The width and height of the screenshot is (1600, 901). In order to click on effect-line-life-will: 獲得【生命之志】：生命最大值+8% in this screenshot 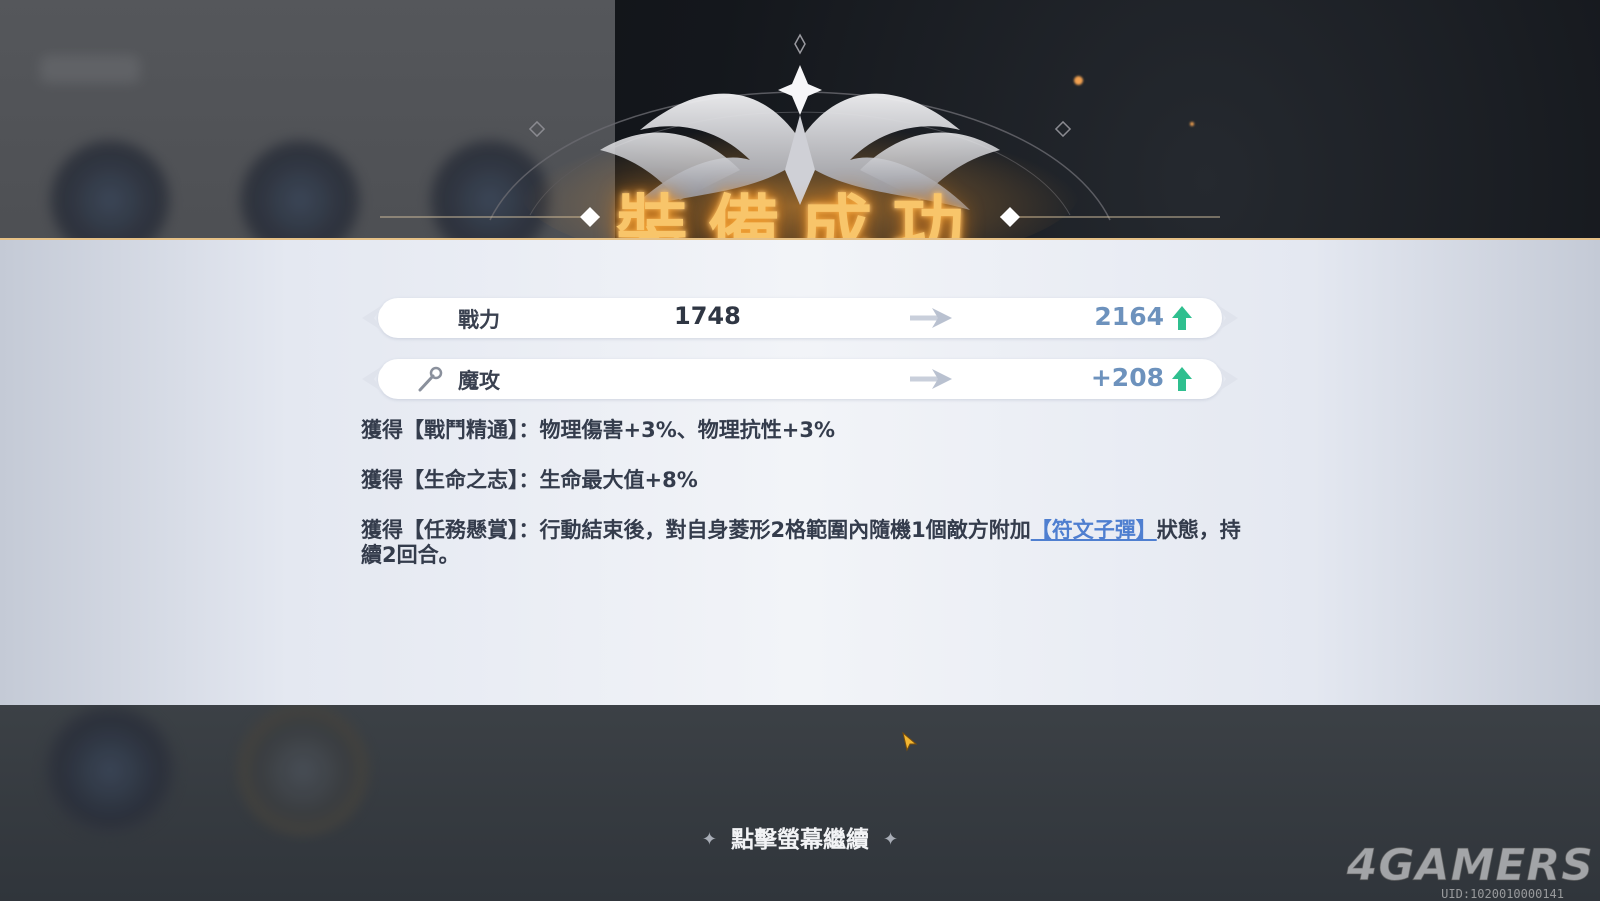, I will do `click(801, 480)`.